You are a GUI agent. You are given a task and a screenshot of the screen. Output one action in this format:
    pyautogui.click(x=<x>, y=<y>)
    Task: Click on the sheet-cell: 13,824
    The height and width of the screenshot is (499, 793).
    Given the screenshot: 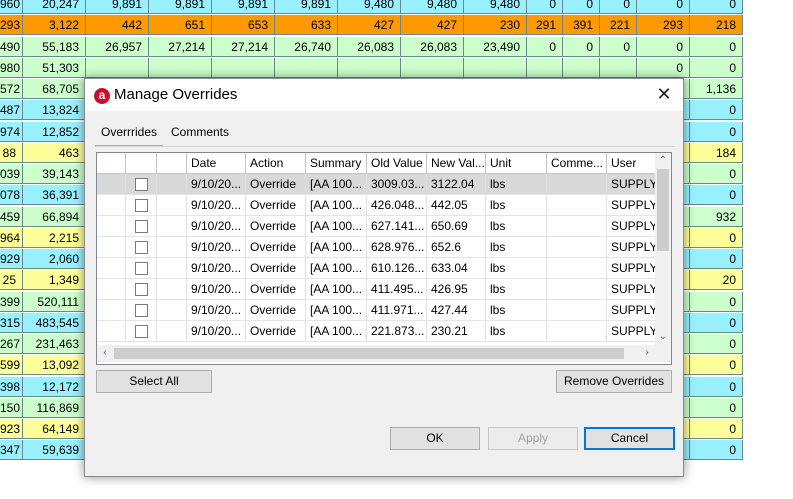 What is the action you would take?
    pyautogui.click(x=54, y=110)
    